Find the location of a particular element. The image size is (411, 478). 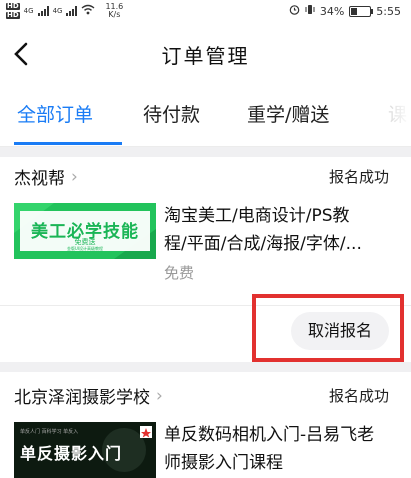

course-title: 单反数码相机入门-吕易飞老 师摄影入门课程 is located at coordinates (284, 449).